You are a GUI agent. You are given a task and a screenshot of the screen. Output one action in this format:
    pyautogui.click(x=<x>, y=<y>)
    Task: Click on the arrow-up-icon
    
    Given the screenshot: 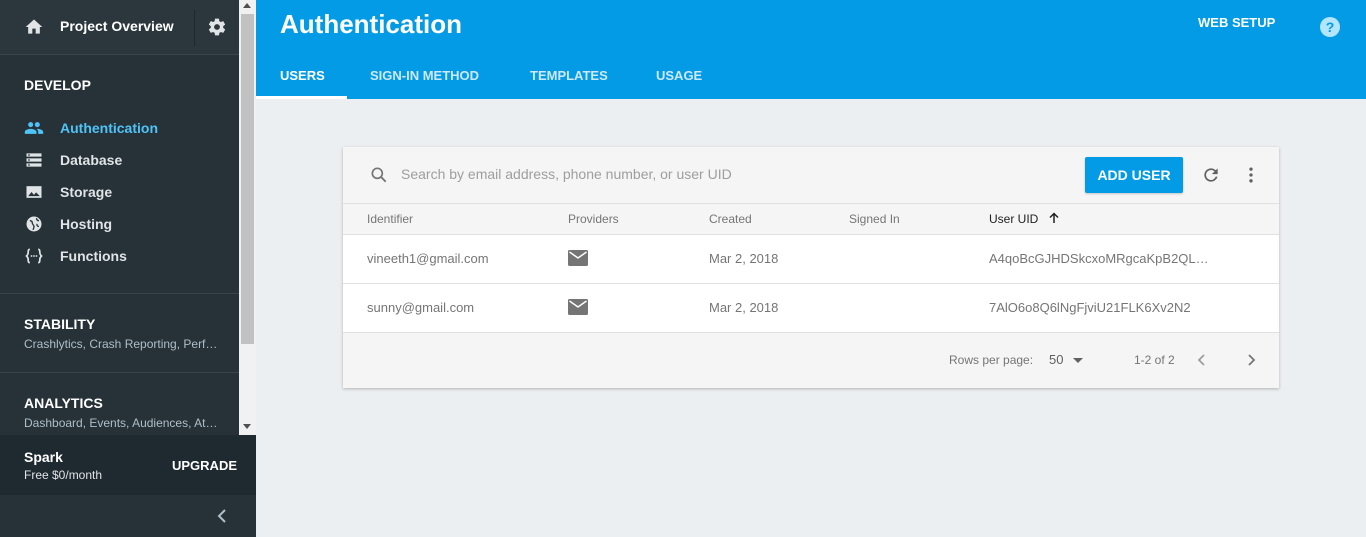 What is the action you would take?
    pyautogui.click(x=1054, y=219)
    